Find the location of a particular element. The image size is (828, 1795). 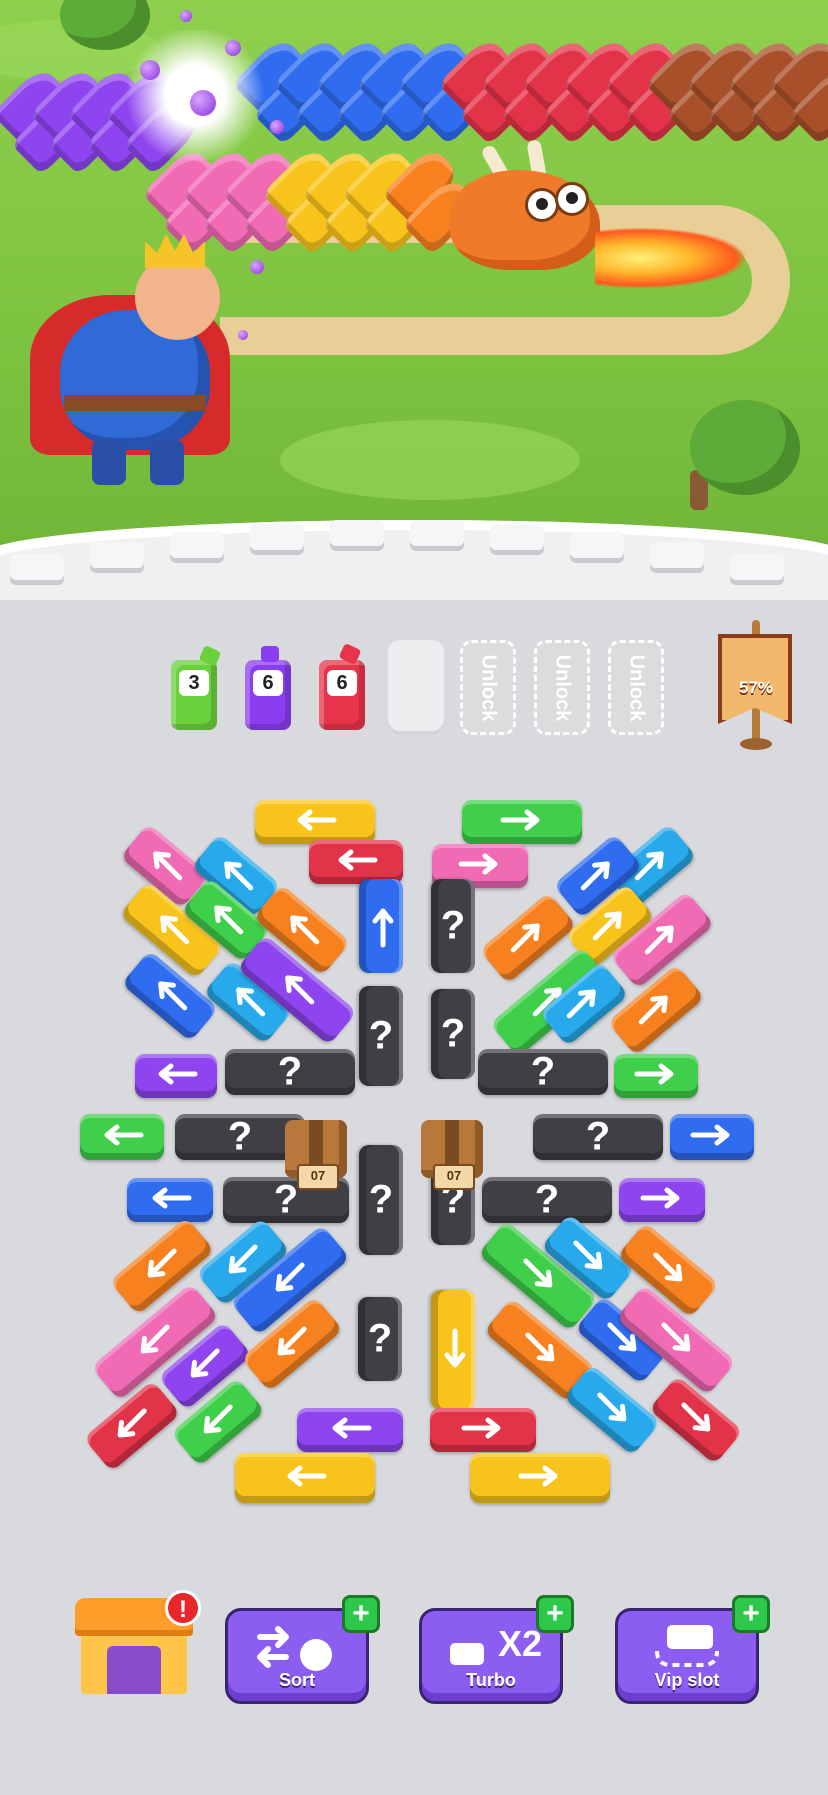

vip-slot-label: Vip slot is located at coordinates (687, 1680).